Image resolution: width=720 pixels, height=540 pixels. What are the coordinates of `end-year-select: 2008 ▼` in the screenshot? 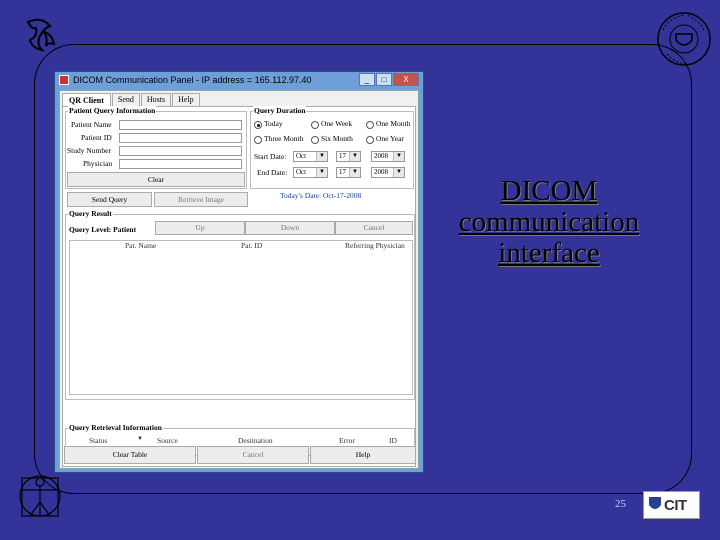 It's located at (388, 172).